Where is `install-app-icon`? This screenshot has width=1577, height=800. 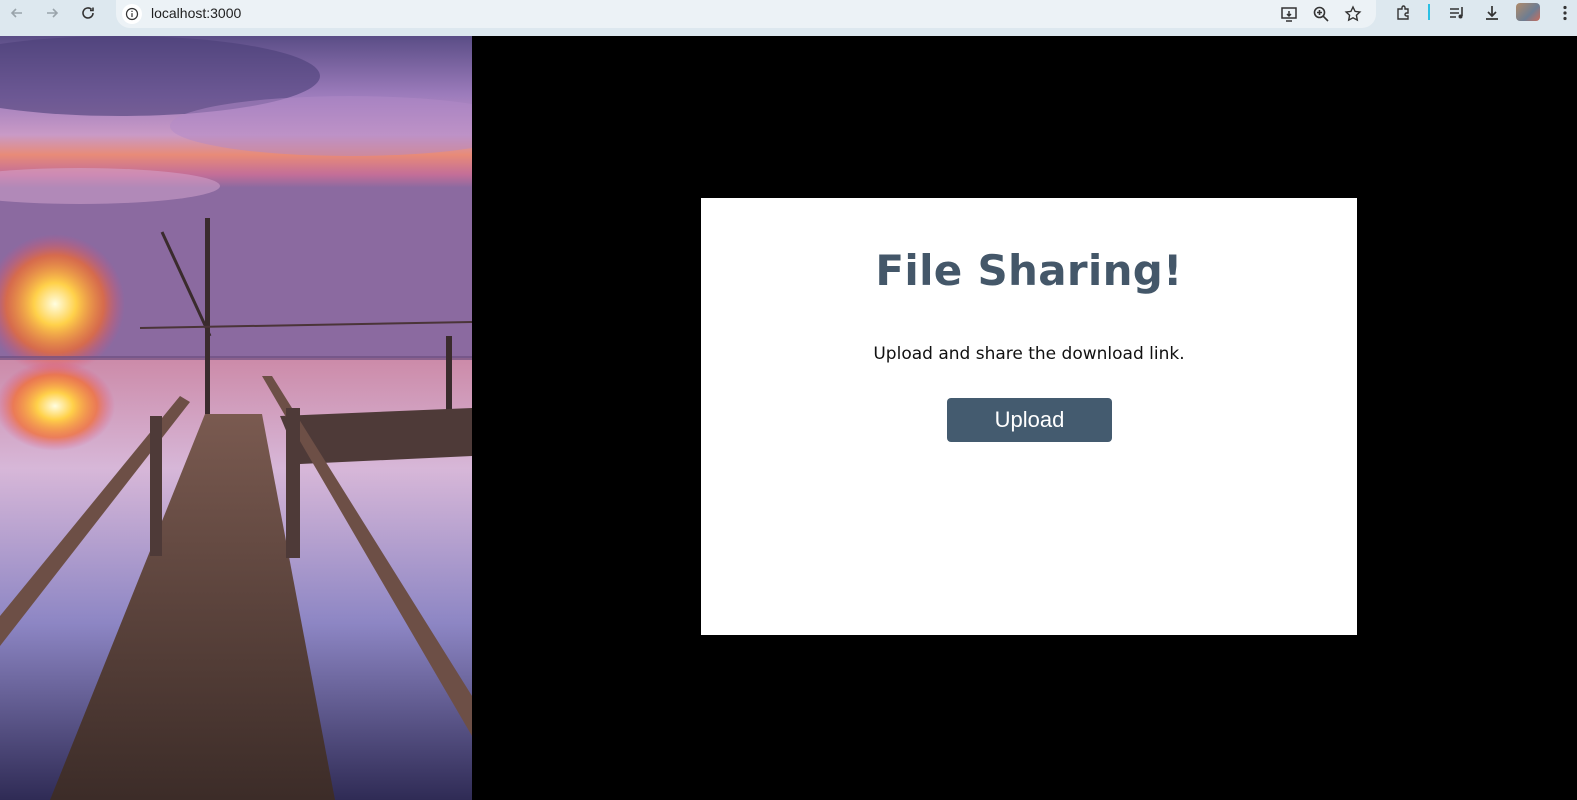
install-app-icon is located at coordinates (1289, 14).